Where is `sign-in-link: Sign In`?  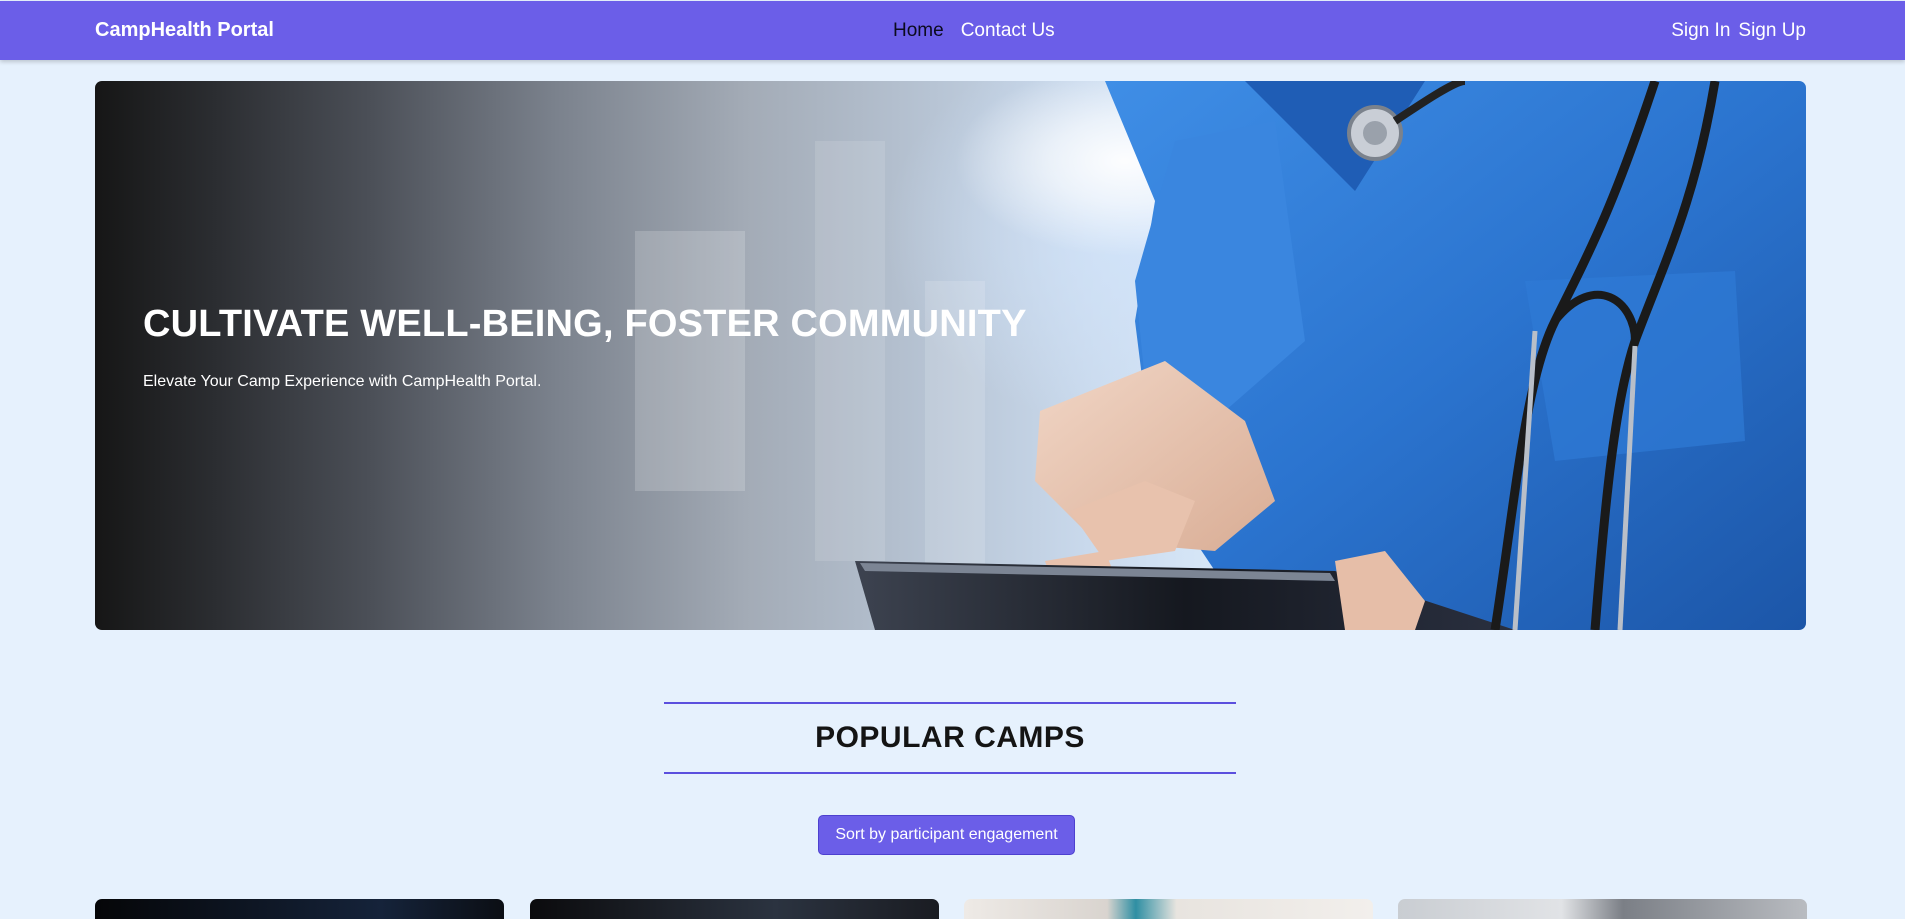
sign-in-link: Sign In is located at coordinates (1700, 31).